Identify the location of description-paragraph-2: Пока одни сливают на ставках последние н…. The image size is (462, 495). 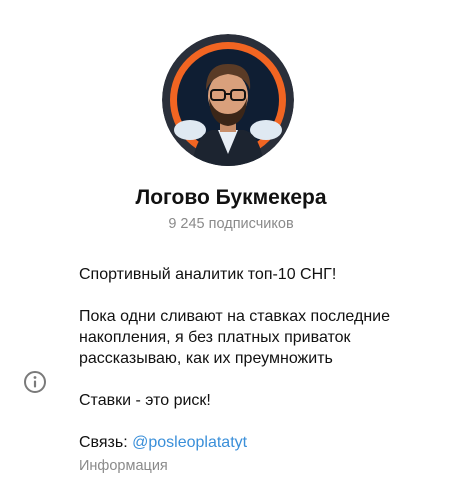
(234, 337).